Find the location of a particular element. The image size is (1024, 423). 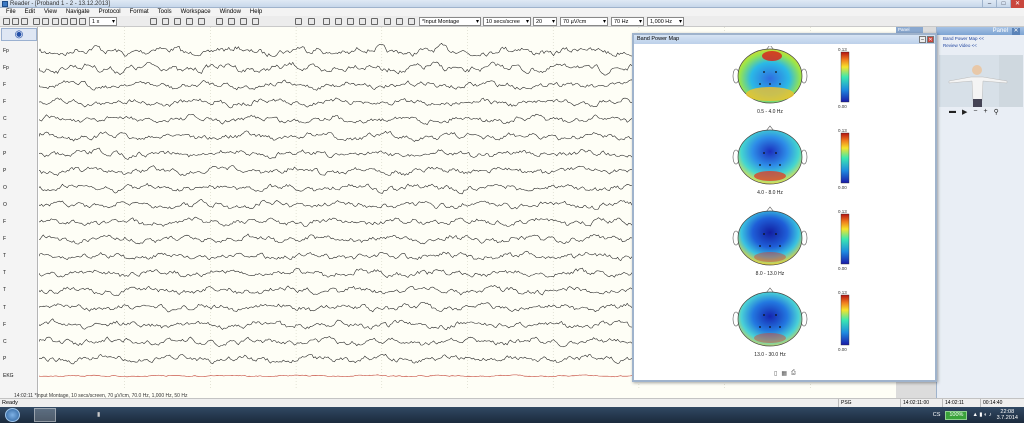

filter-icon is located at coordinates (374, 21).